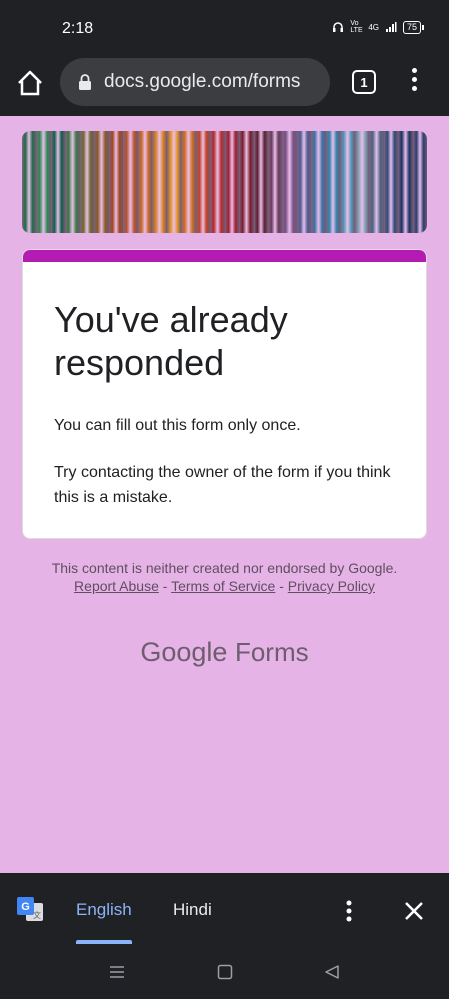 This screenshot has width=449, height=999. Describe the element at coordinates (37, 915) in the screenshot. I see `svg-text: 文` at that location.